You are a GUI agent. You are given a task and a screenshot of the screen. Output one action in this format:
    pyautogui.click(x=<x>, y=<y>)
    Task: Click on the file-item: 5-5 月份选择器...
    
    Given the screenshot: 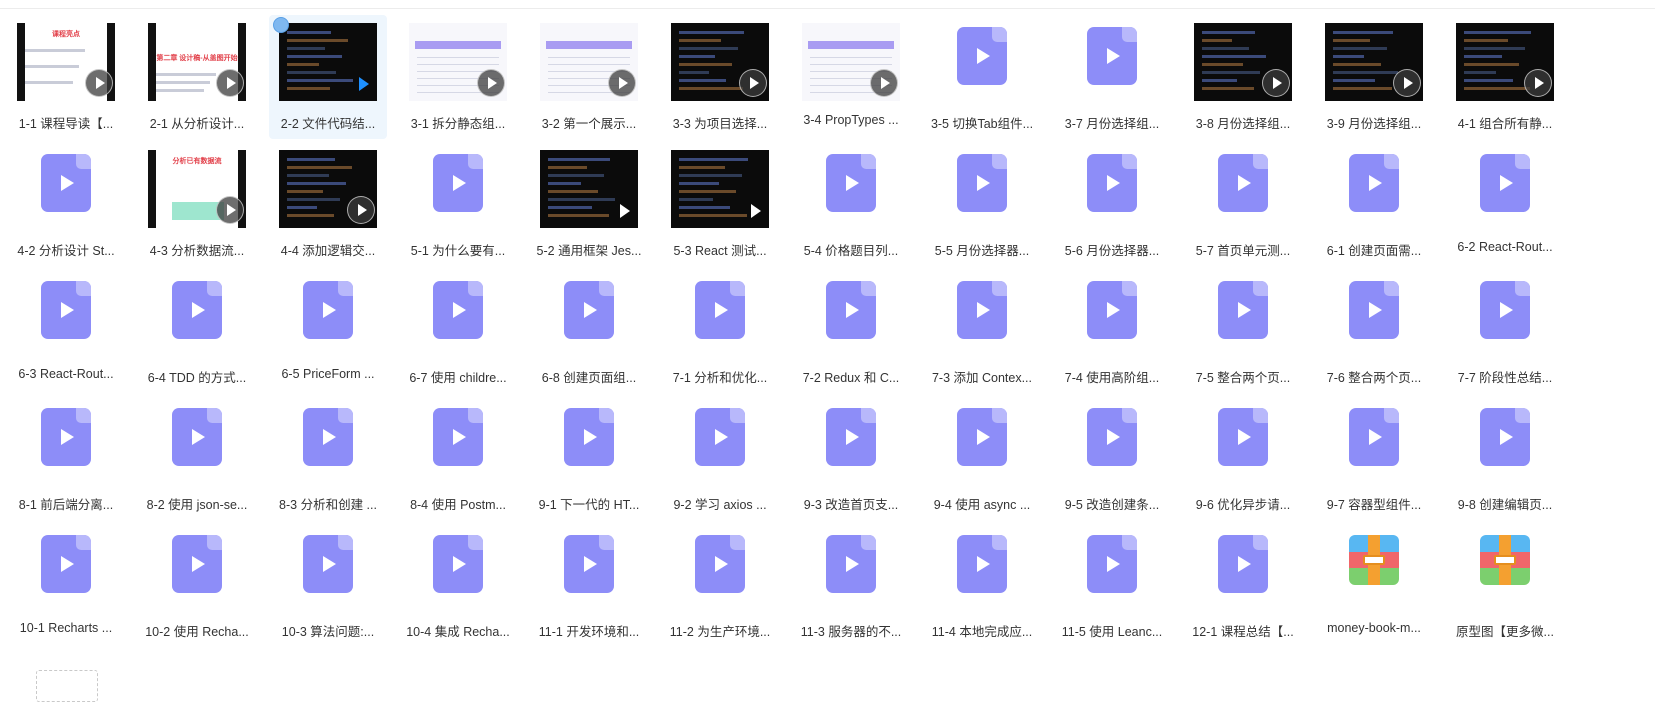 What is the action you would take?
    pyautogui.click(x=982, y=204)
    